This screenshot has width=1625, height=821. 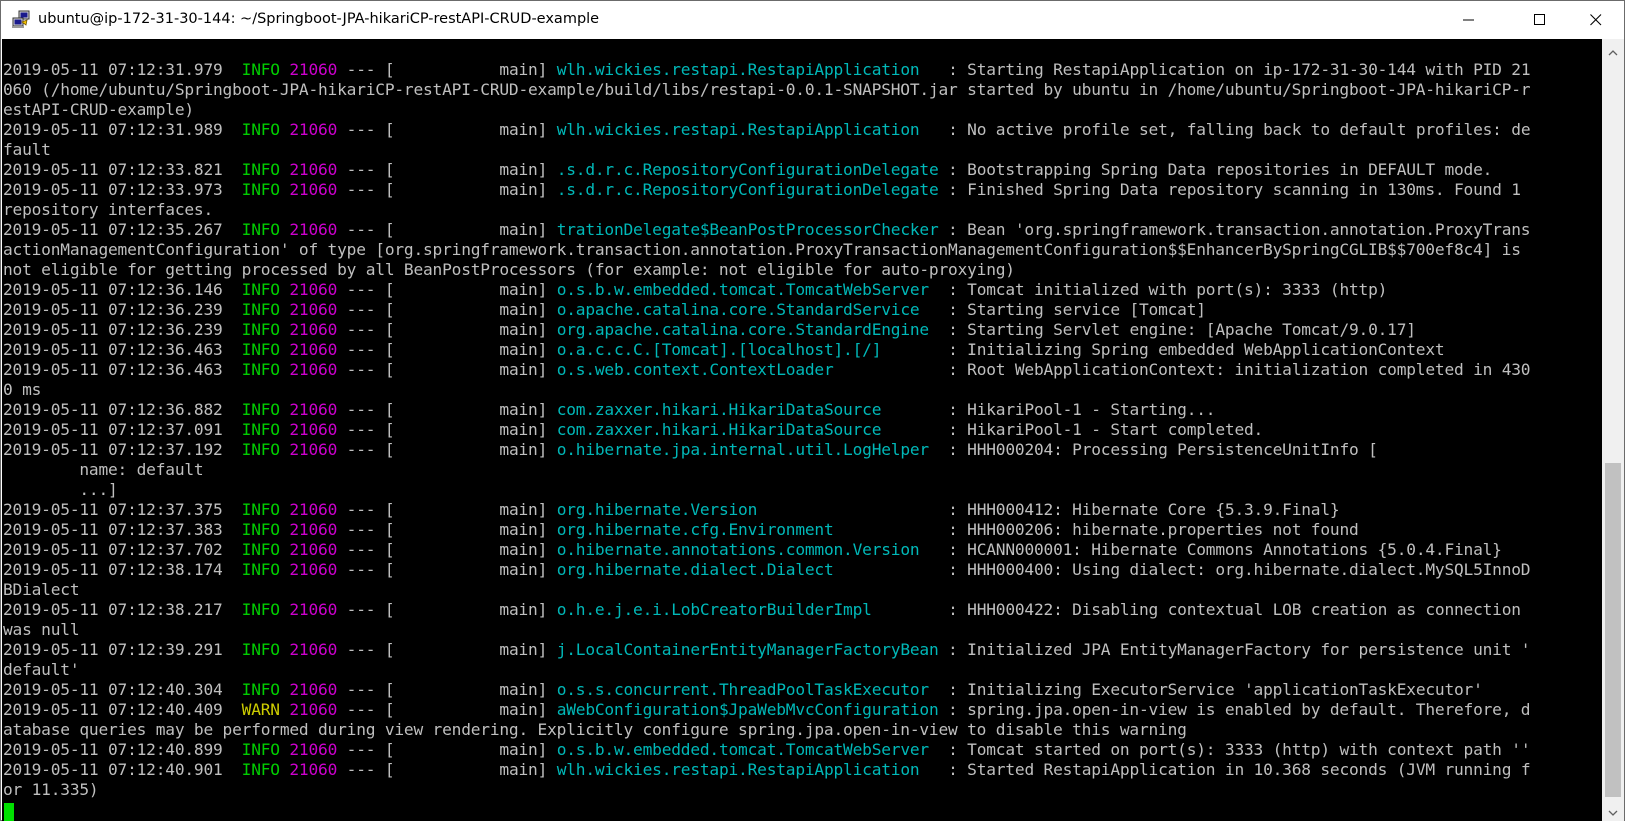 I want to click on log-segment: estAPI-CRUD-example), so click(x=98, y=109).